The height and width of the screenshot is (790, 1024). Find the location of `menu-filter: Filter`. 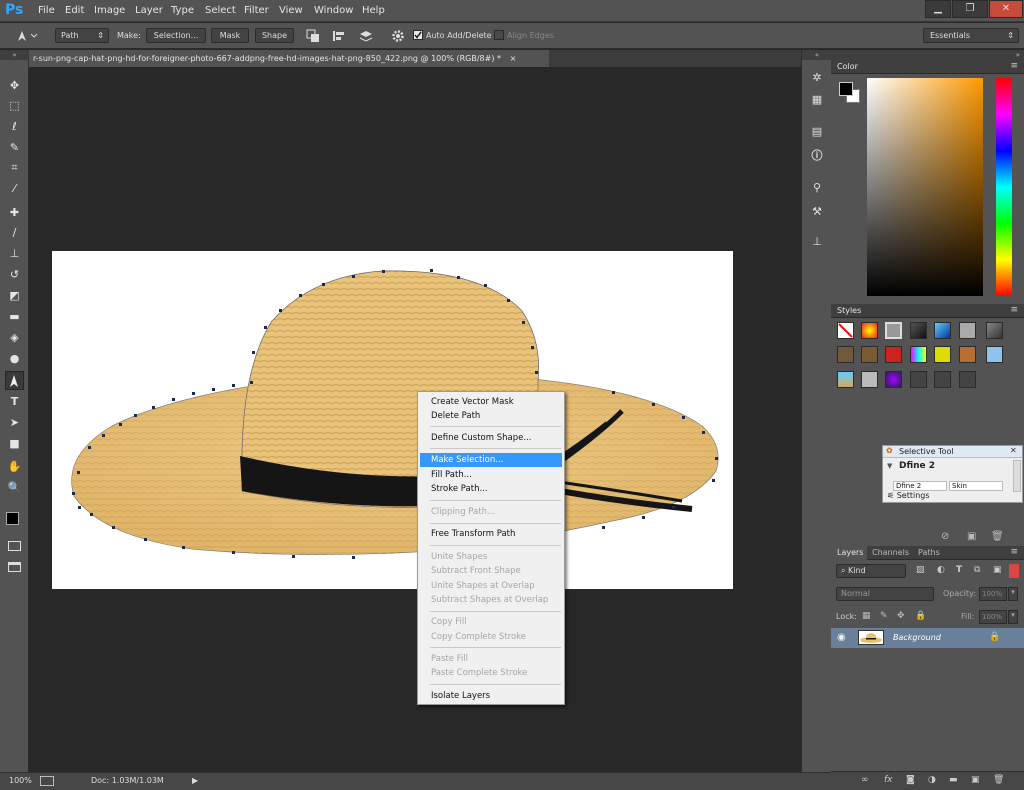

menu-filter: Filter is located at coordinates (256, 10).